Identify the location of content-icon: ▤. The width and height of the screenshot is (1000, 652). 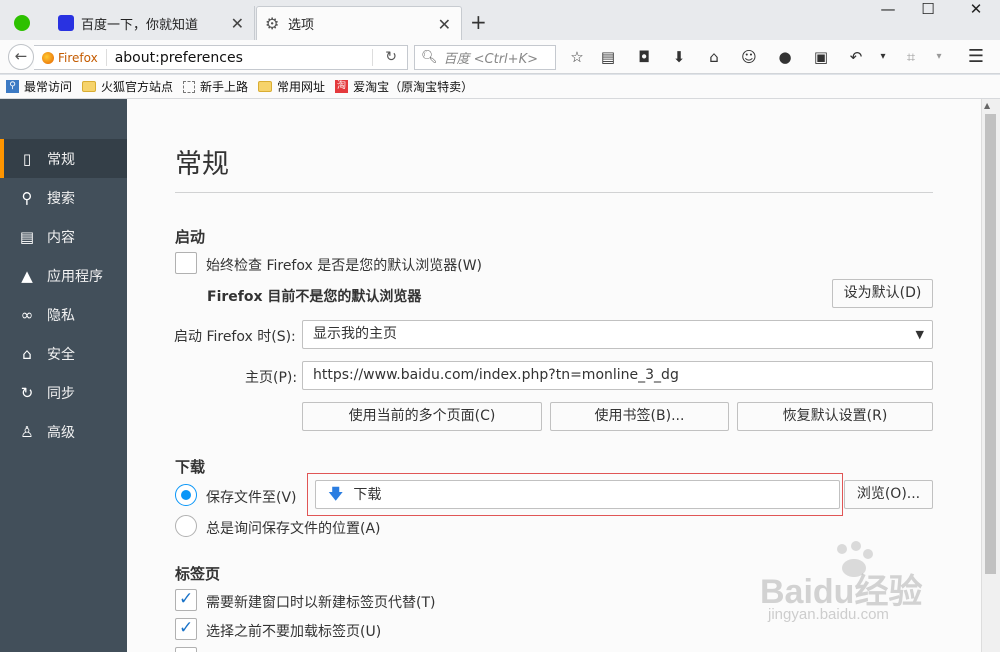
(27, 236).